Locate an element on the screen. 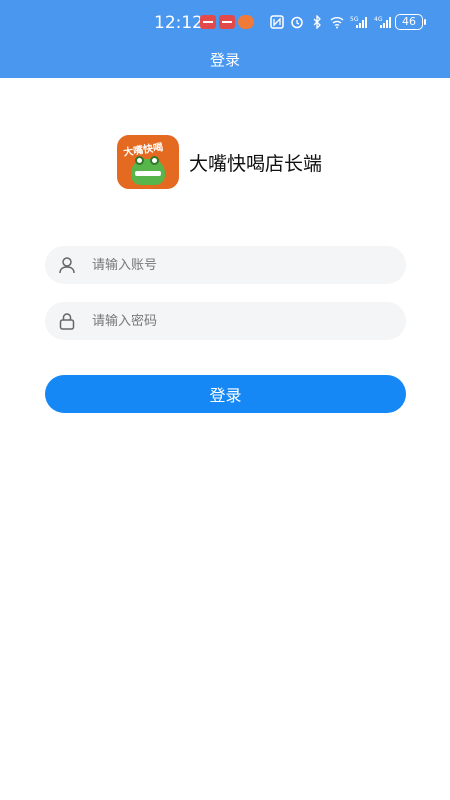 The width and height of the screenshot is (450, 800). signal-5g-icon: 5G is located at coordinates (358, 22).